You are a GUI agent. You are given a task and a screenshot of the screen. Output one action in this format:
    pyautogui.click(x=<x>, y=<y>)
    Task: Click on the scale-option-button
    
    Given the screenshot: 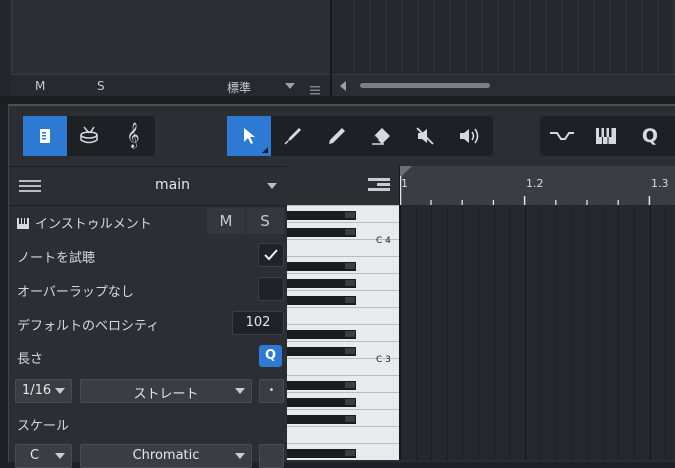 What is the action you would take?
    pyautogui.click(x=271, y=456)
    